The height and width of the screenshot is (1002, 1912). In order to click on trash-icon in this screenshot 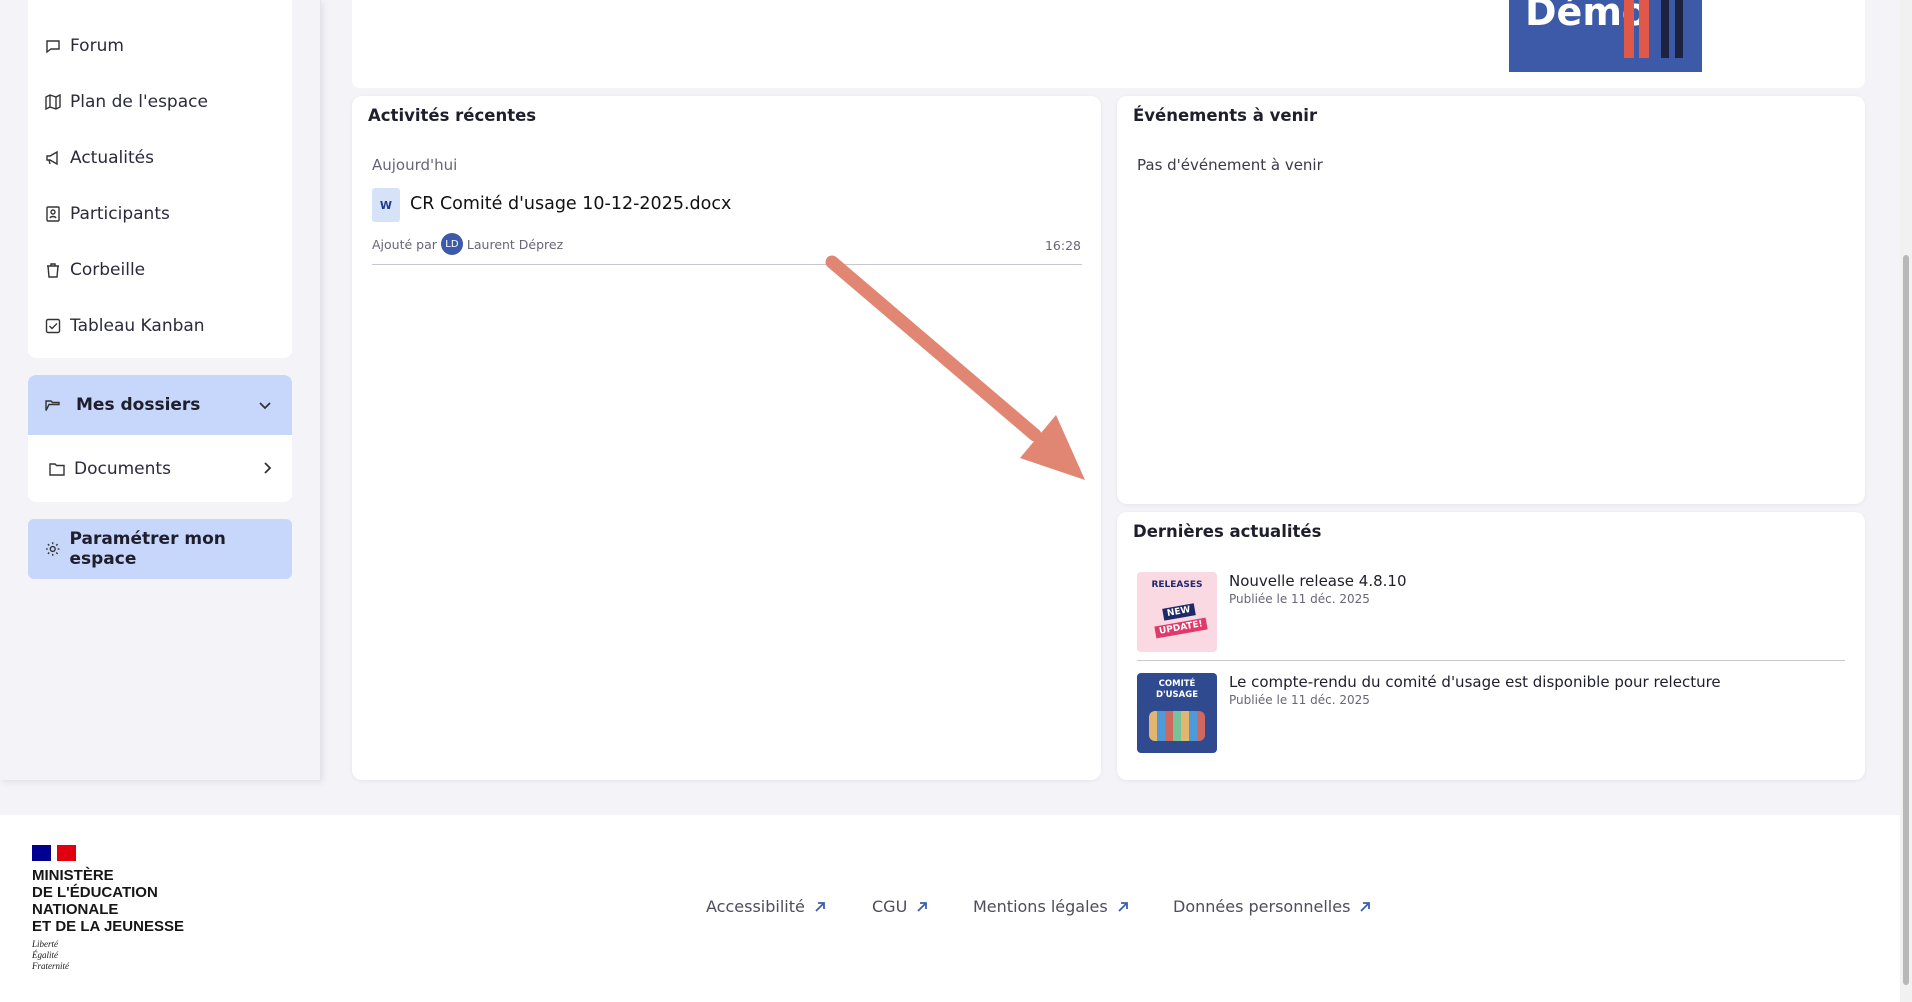, I will do `click(53, 270)`.